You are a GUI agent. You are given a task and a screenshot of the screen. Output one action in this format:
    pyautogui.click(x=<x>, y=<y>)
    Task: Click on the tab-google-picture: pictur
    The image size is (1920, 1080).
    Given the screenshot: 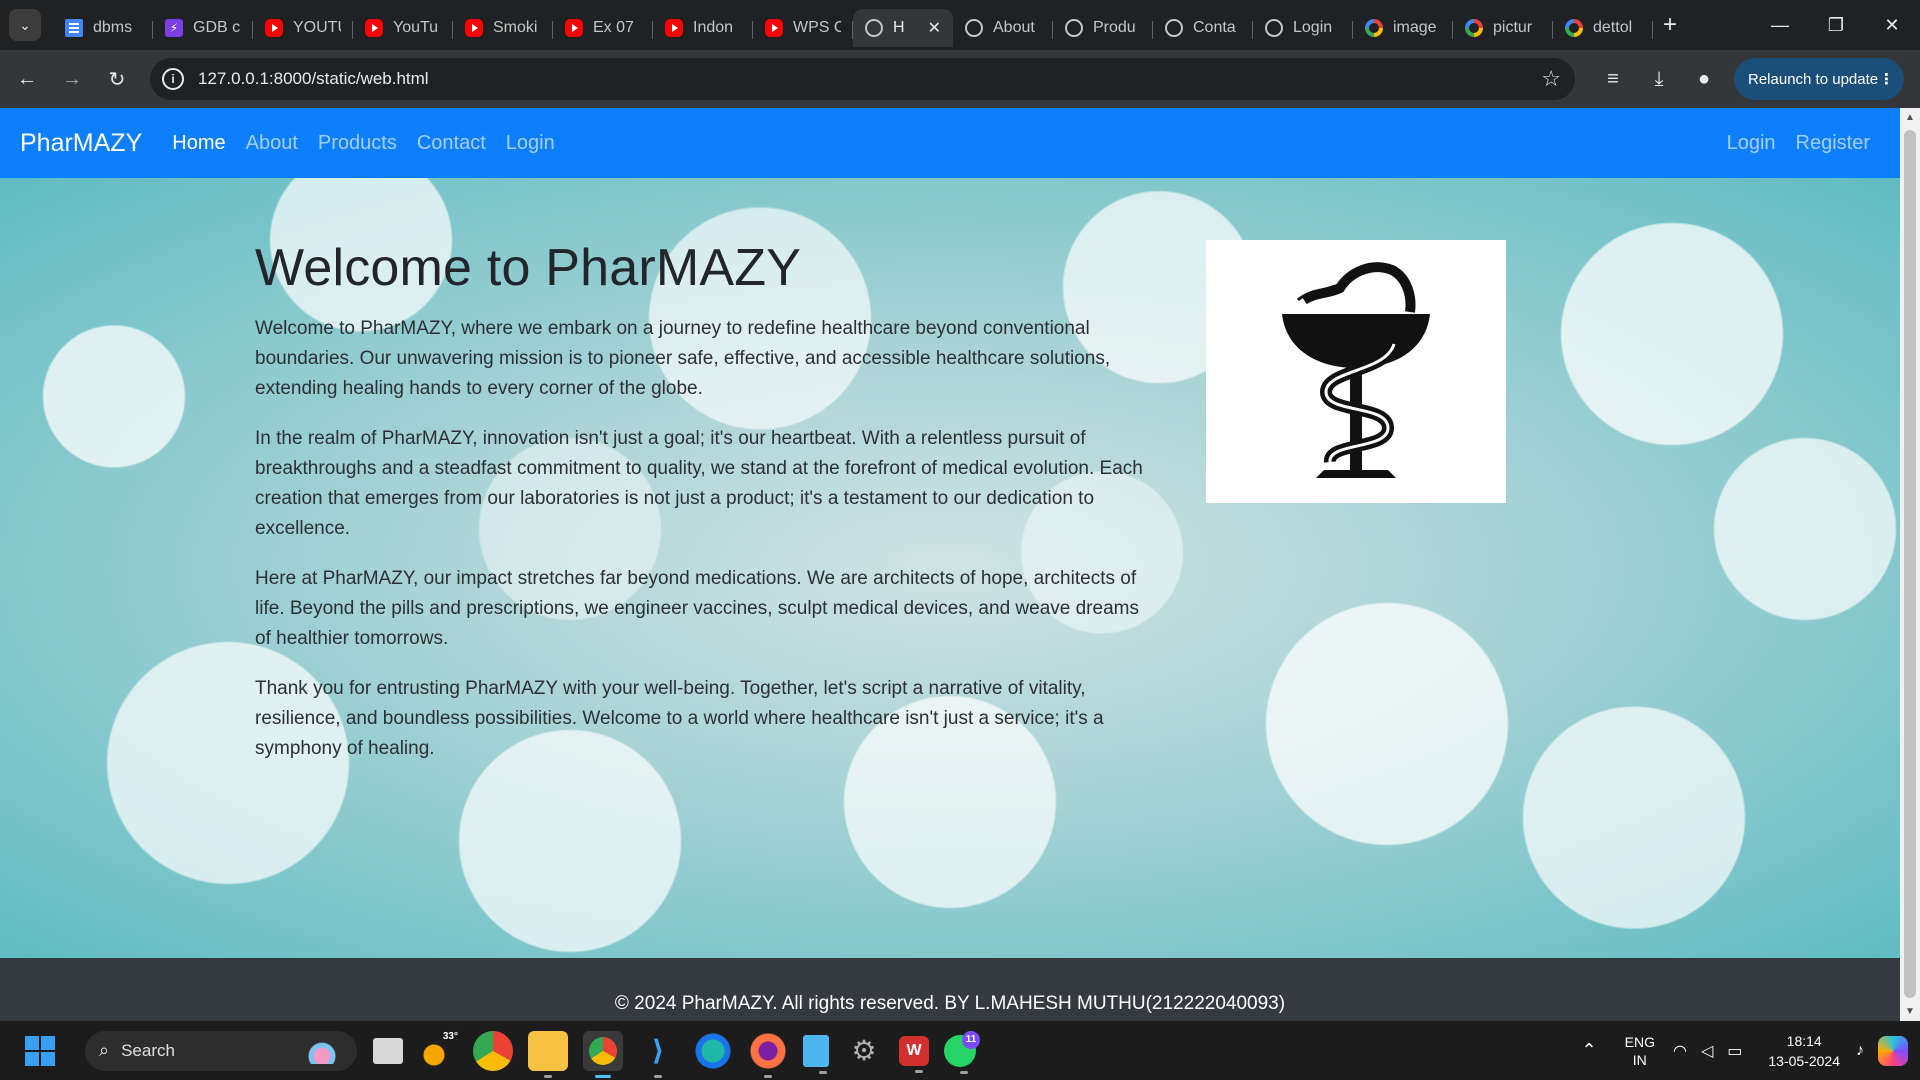 What is the action you would take?
    pyautogui.click(x=1503, y=28)
    